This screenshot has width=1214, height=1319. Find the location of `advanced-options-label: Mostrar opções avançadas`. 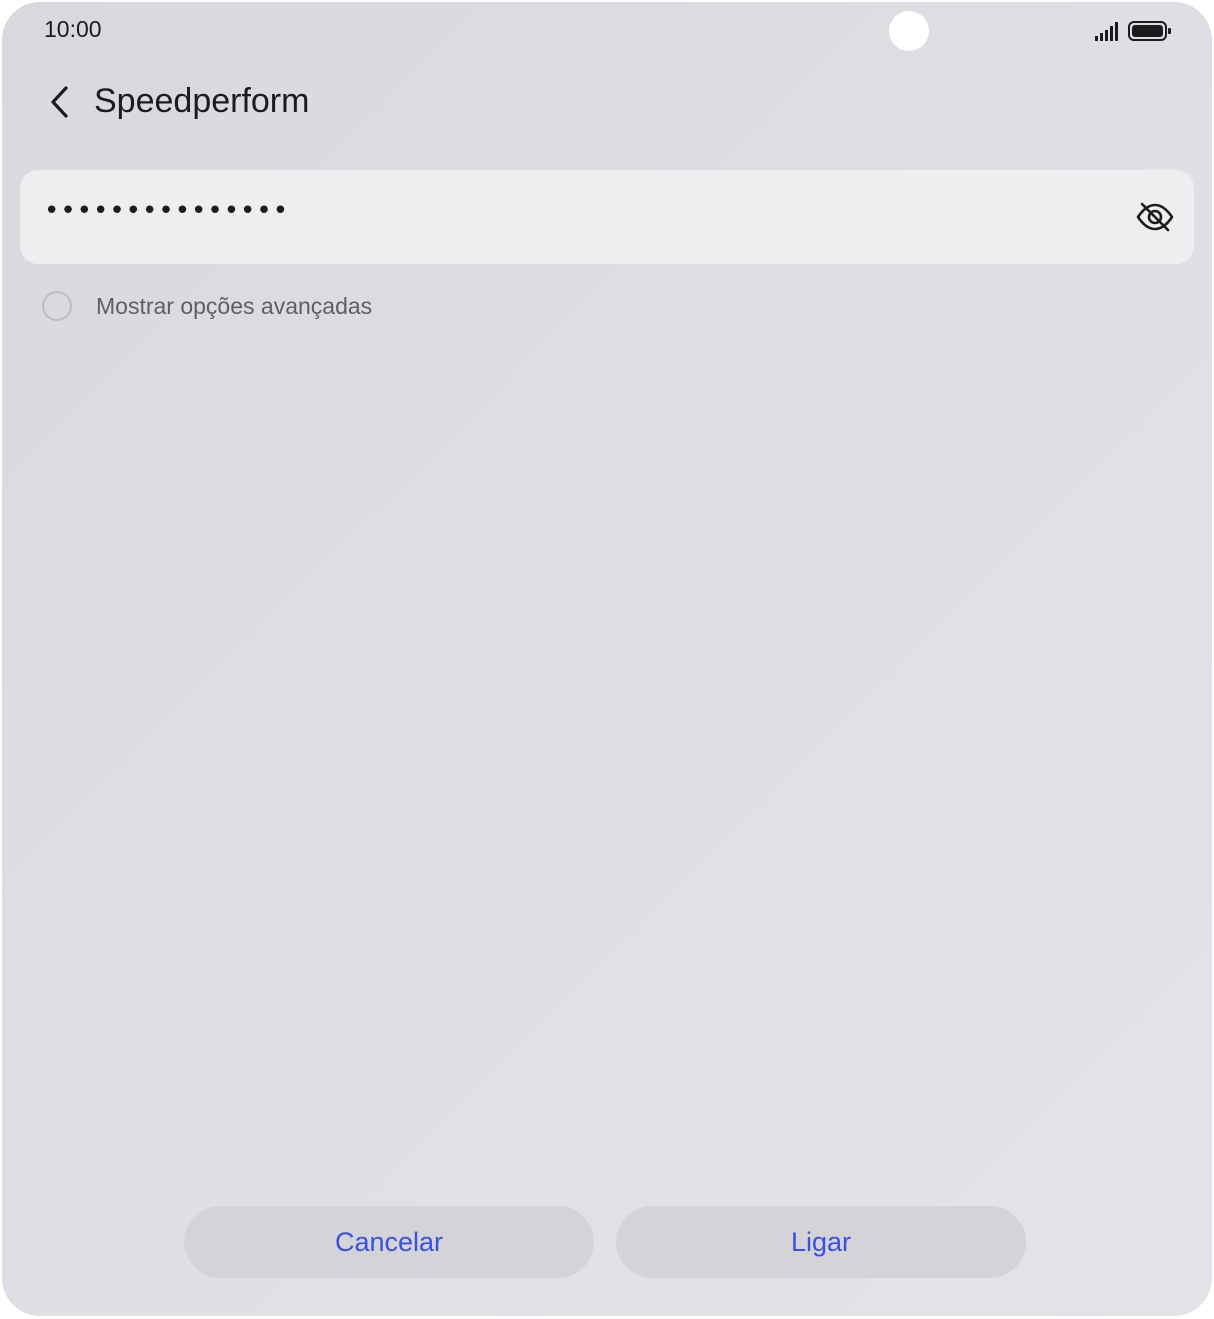

advanced-options-label: Mostrar opções avançadas is located at coordinates (234, 305).